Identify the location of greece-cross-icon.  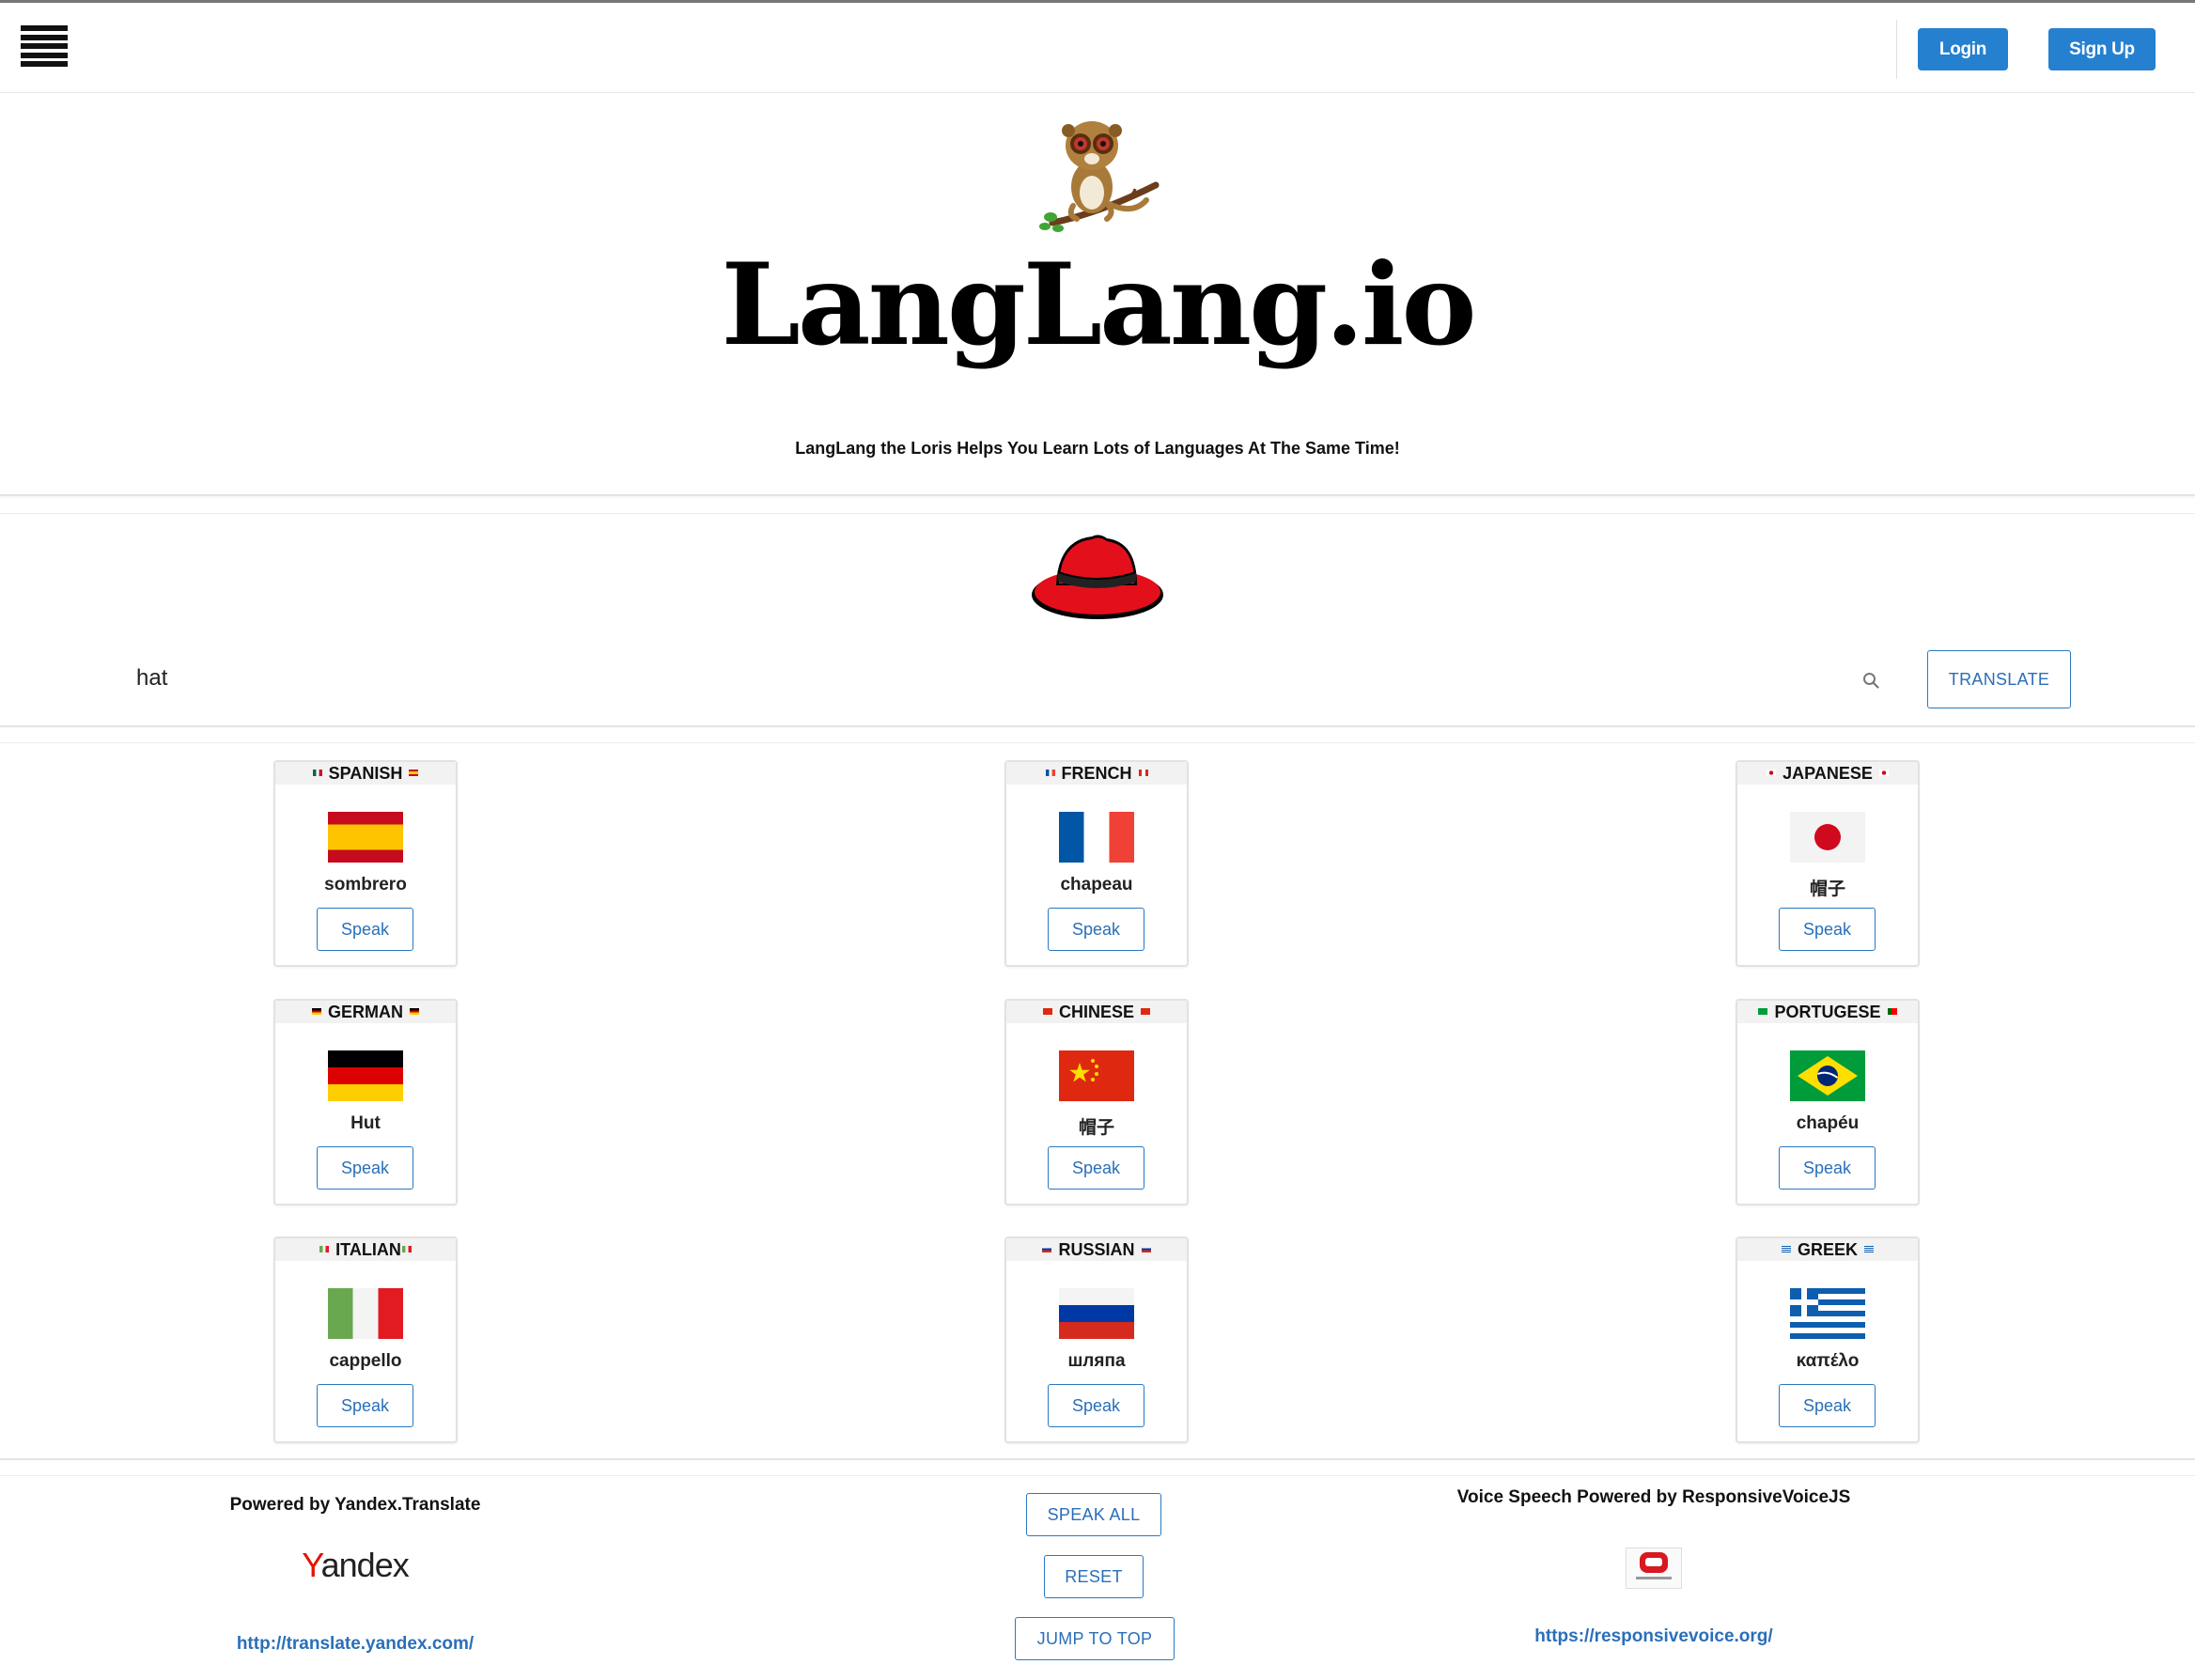
(1804, 1302).